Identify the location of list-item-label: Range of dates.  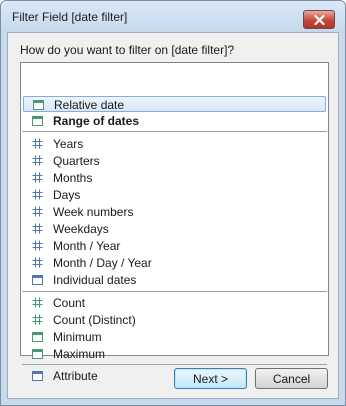
(96, 121).